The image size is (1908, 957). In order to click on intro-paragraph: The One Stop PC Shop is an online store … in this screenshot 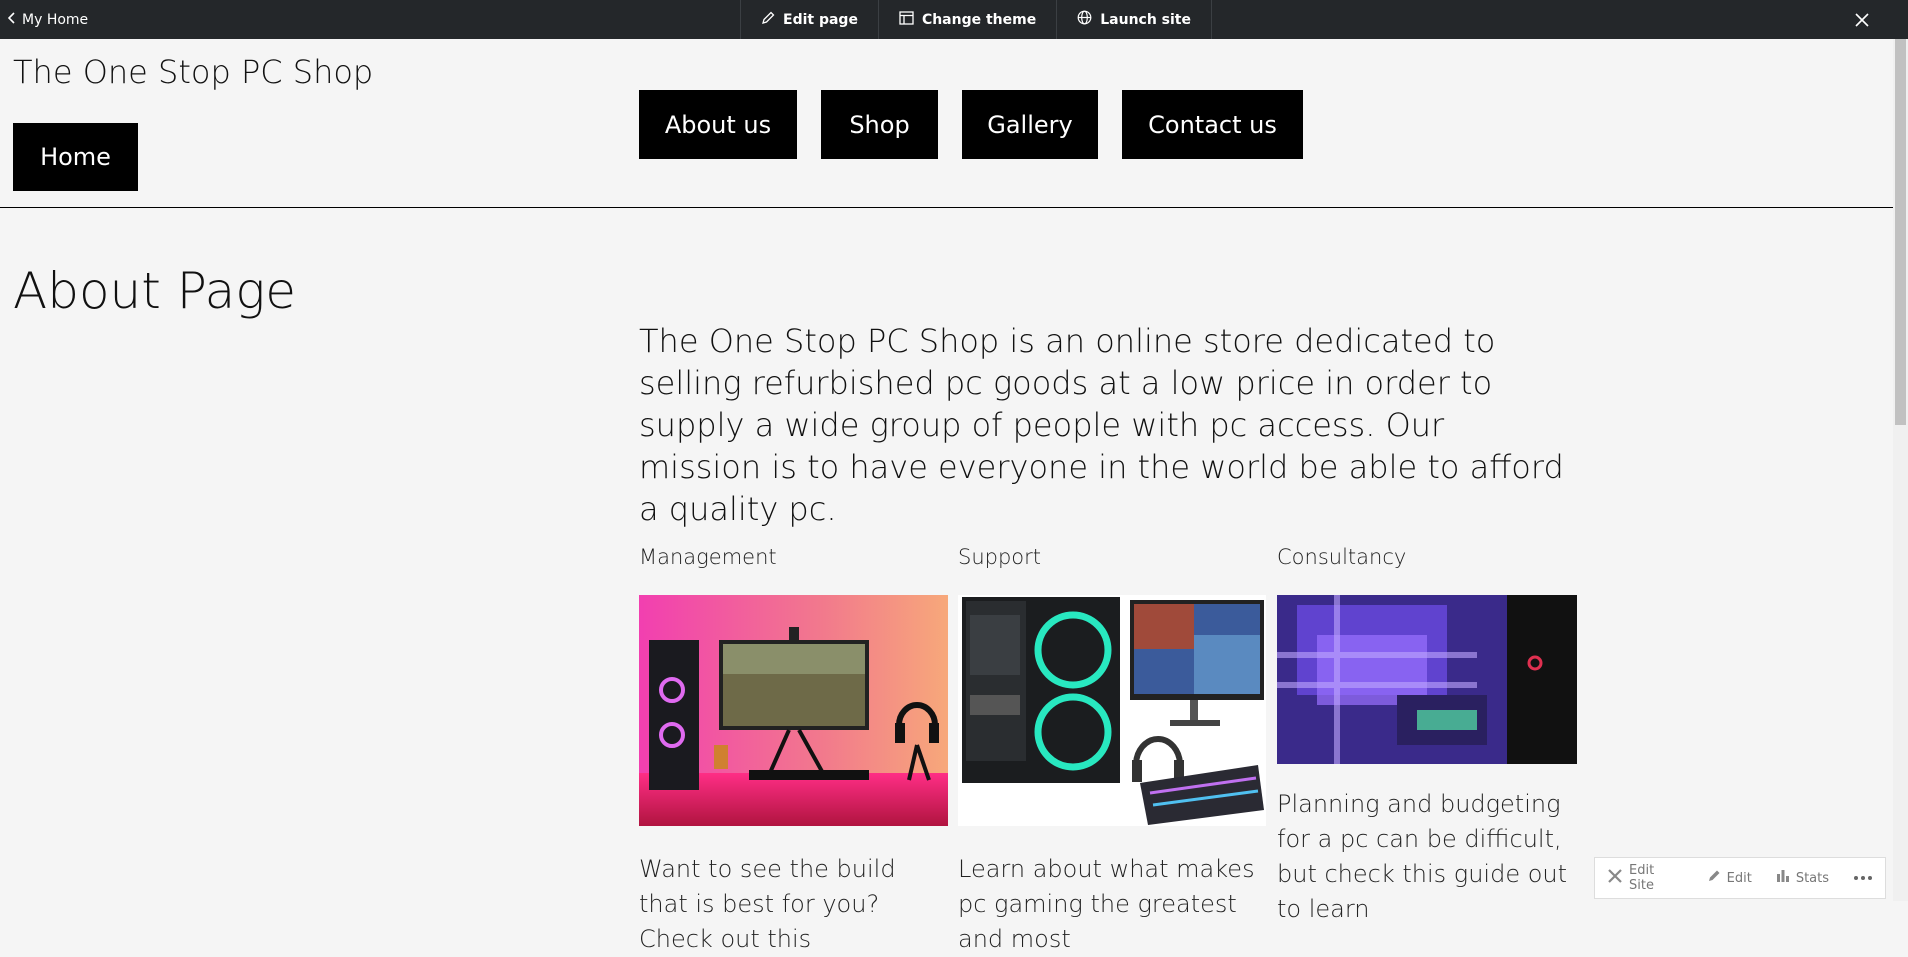, I will do `click(1101, 425)`.